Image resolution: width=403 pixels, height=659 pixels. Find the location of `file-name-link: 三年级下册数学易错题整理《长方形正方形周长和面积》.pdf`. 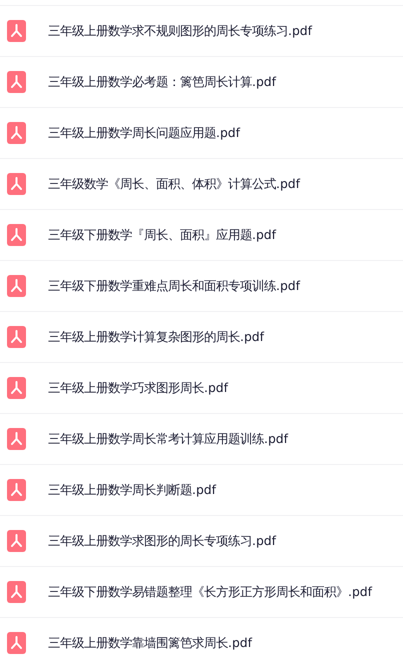

file-name-link: 三年级下册数学易错题整理《长方形正方形周长和面积》.pdf is located at coordinates (210, 592).